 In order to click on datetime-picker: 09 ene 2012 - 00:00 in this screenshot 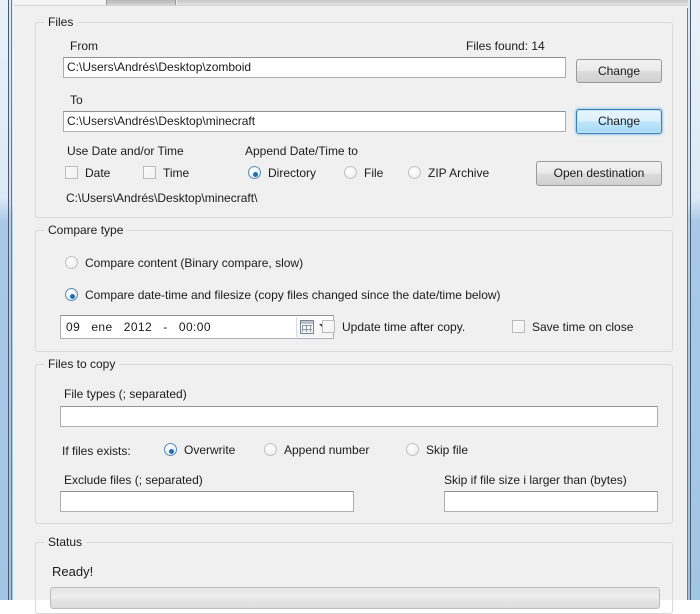, I will do `click(197, 327)`.